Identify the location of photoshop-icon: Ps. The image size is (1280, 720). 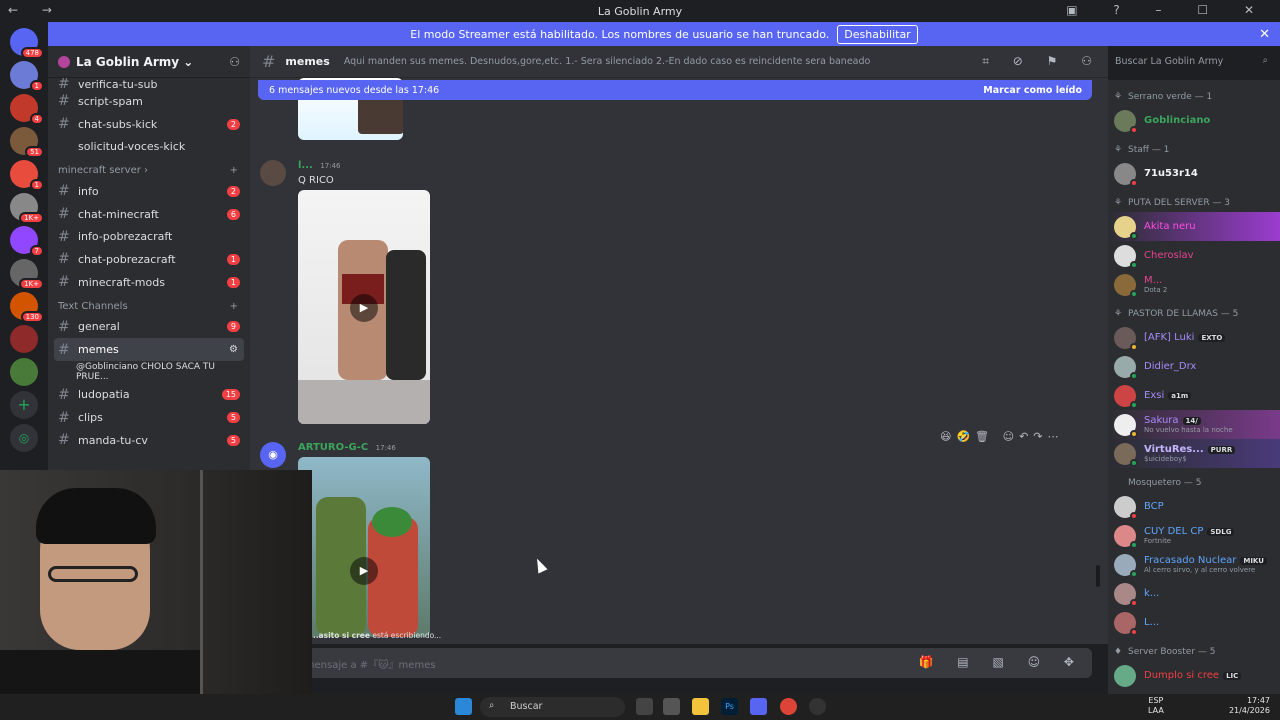
(729, 706).